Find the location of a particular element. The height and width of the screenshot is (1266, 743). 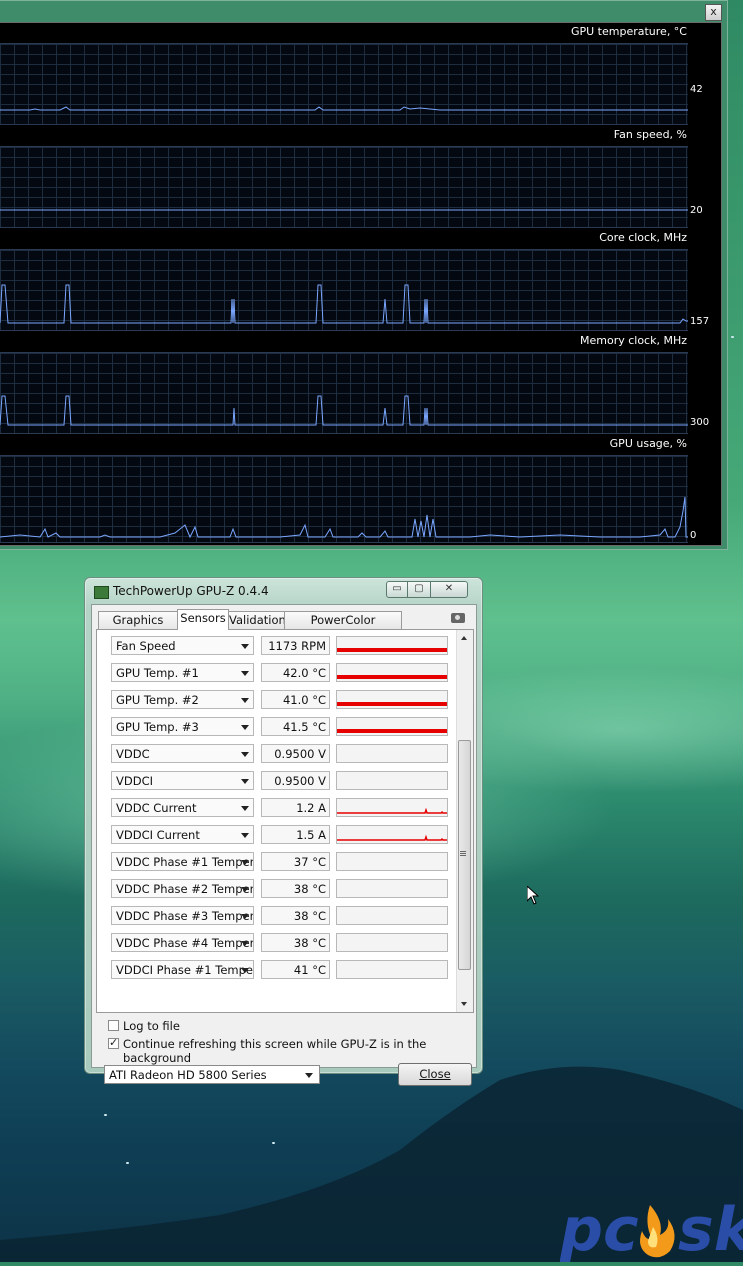

camera-icon is located at coordinates (458, 618).